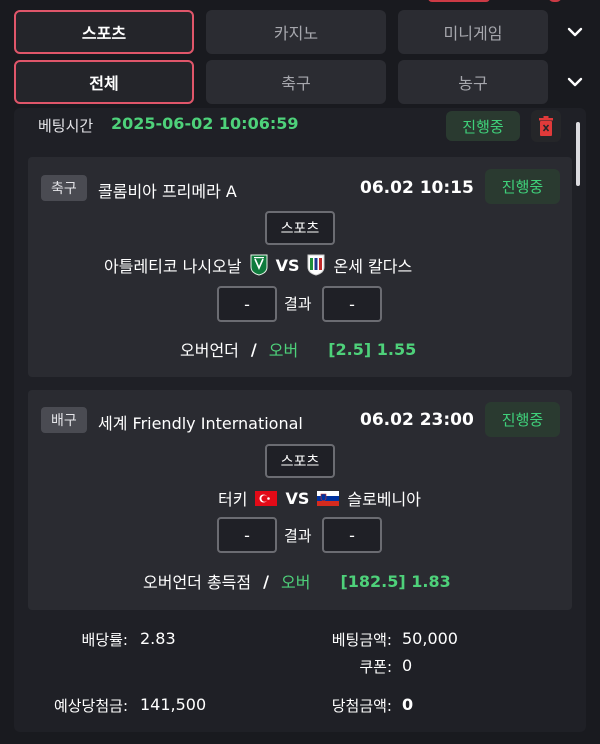  What do you see at coordinates (205, 123) in the screenshot?
I see `bet-time-value: 2025-06-02 10:06:59` at bounding box center [205, 123].